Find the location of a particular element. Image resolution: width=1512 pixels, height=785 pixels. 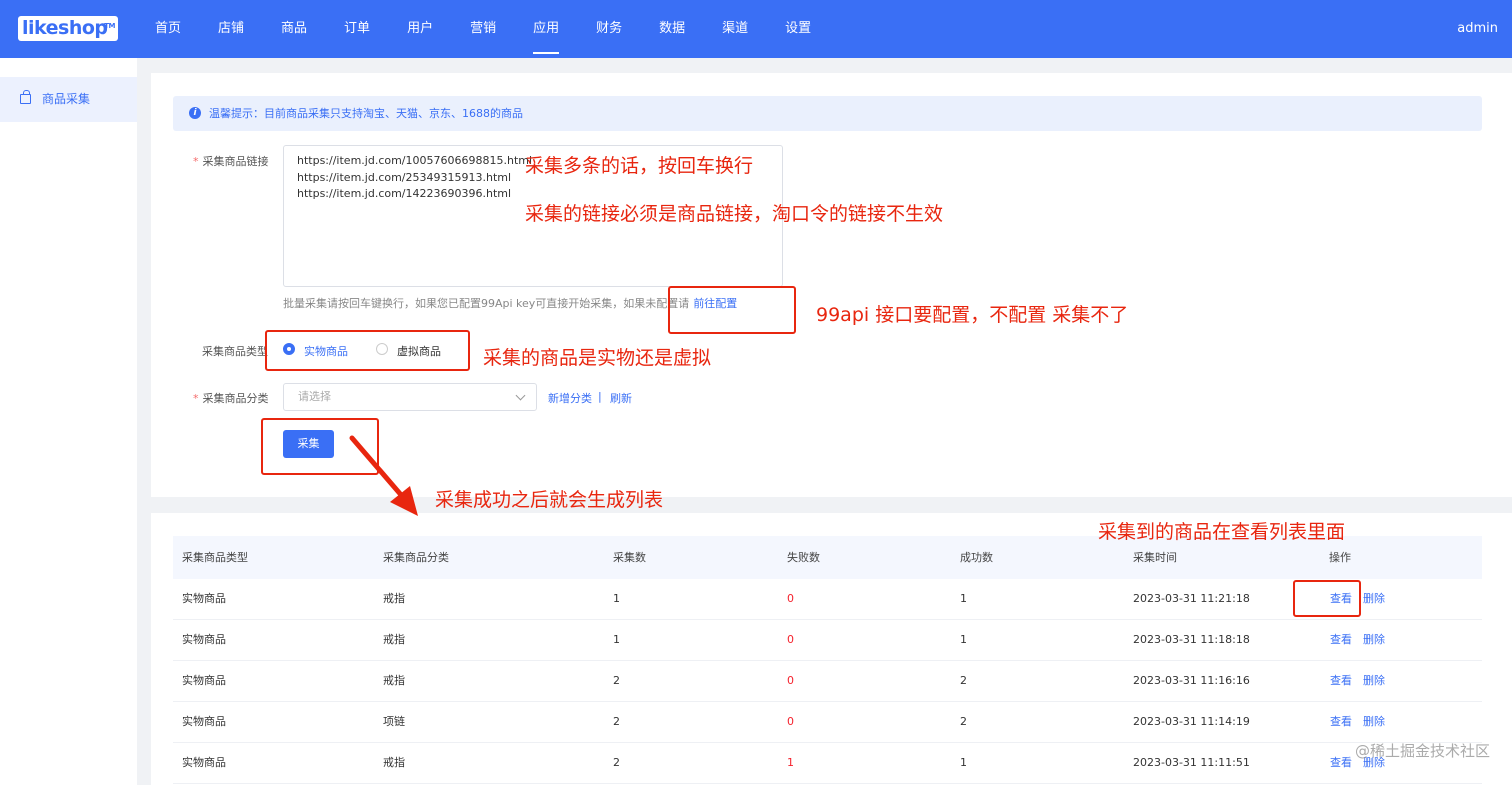

sidebar-item-goods-collect: 商品采集 is located at coordinates (68, 99).